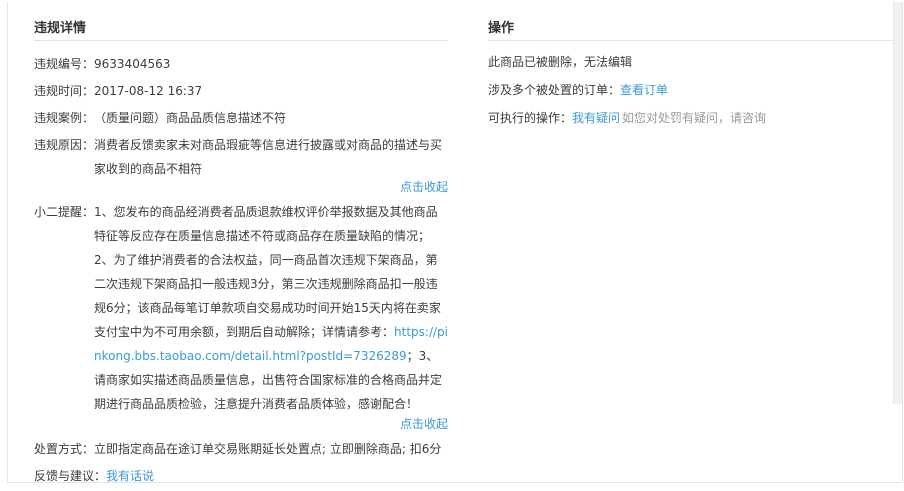 The width and height of the screenshot is (904, 491). Describe the element at coordinates (64, 118) in the screenshot. I see `violation-case-label: 违规案例：` at that location.